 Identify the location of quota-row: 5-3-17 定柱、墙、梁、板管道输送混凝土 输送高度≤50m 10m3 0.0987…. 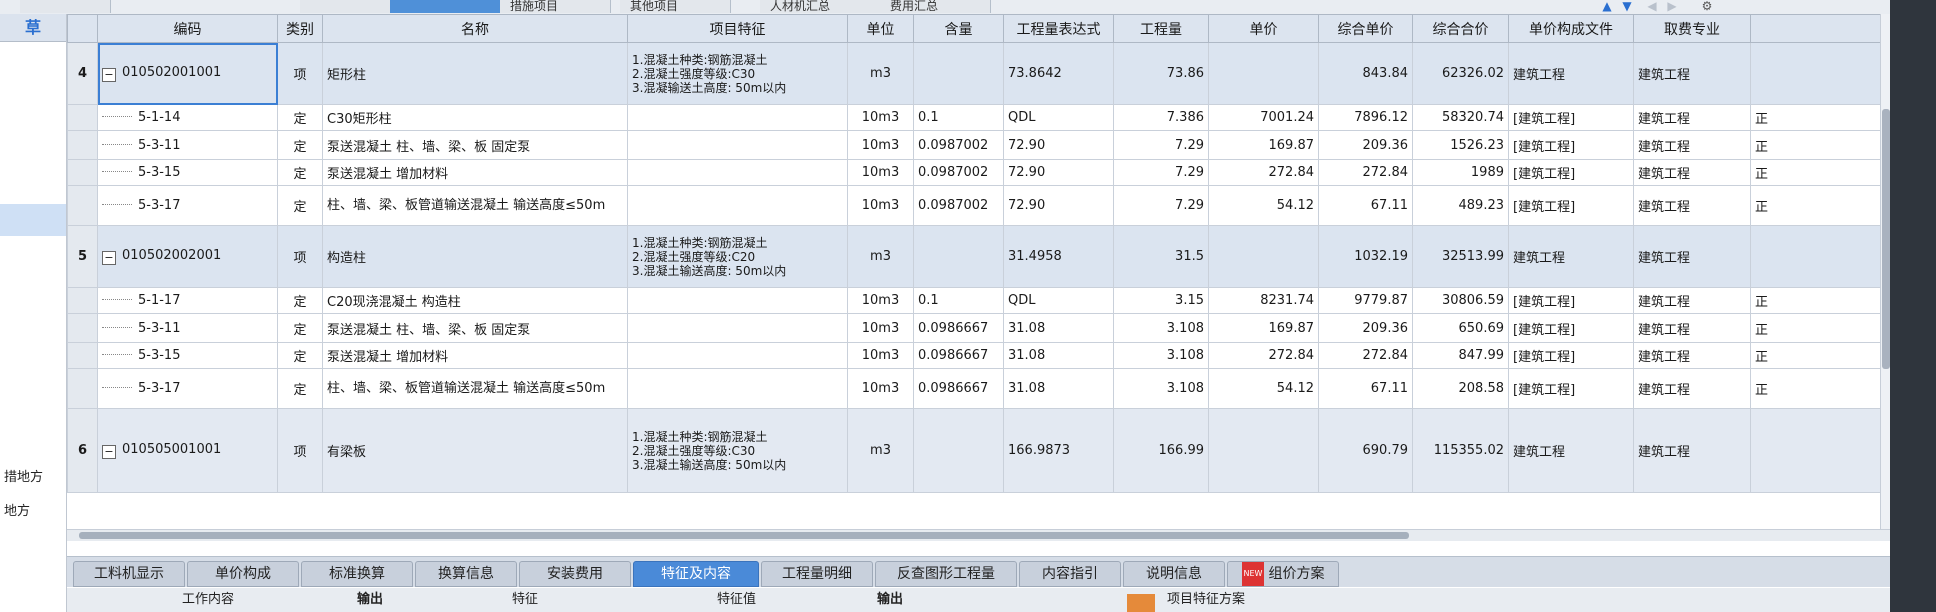
(973, 205).